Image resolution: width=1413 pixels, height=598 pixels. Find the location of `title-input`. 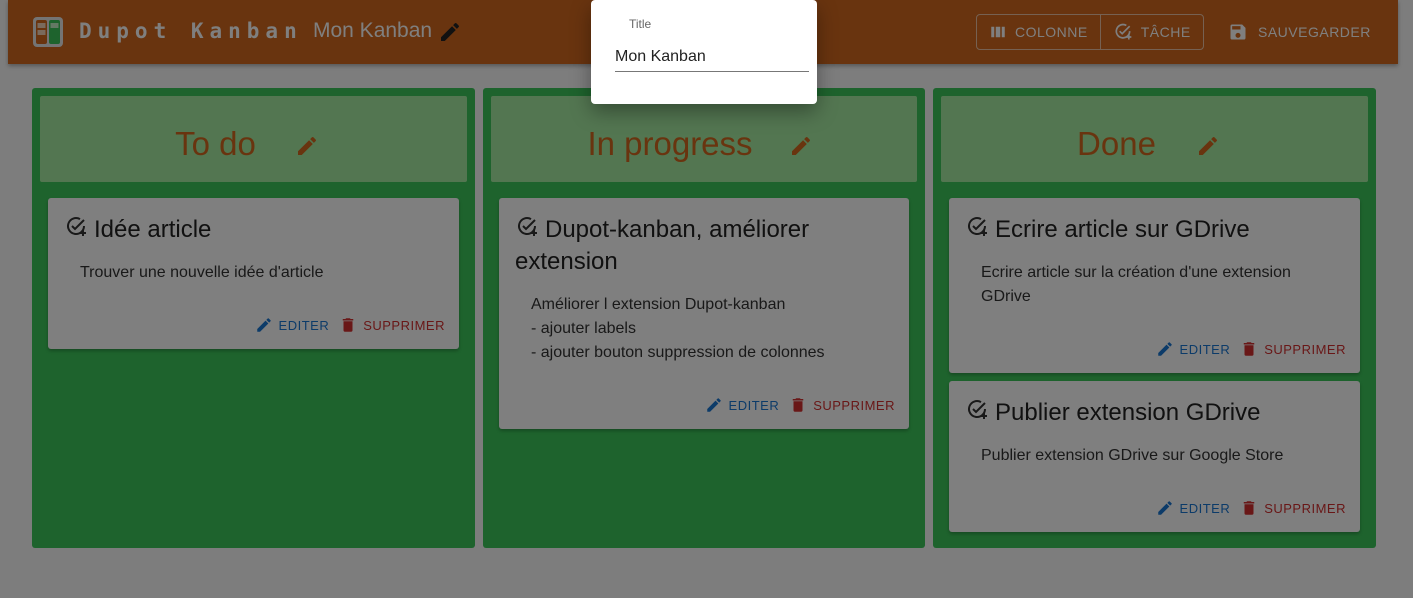

title-input is located at coordinates (712, 57).